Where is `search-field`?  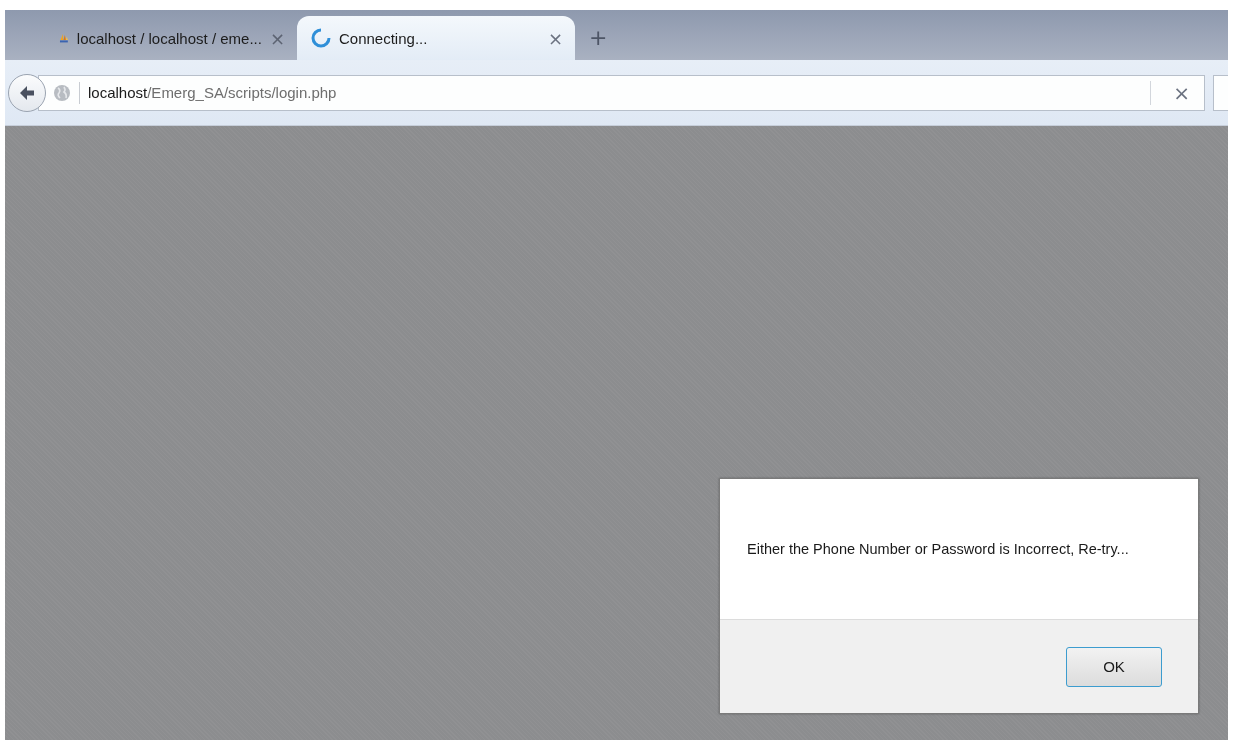 search-field is located at coordinates (1220, 92).